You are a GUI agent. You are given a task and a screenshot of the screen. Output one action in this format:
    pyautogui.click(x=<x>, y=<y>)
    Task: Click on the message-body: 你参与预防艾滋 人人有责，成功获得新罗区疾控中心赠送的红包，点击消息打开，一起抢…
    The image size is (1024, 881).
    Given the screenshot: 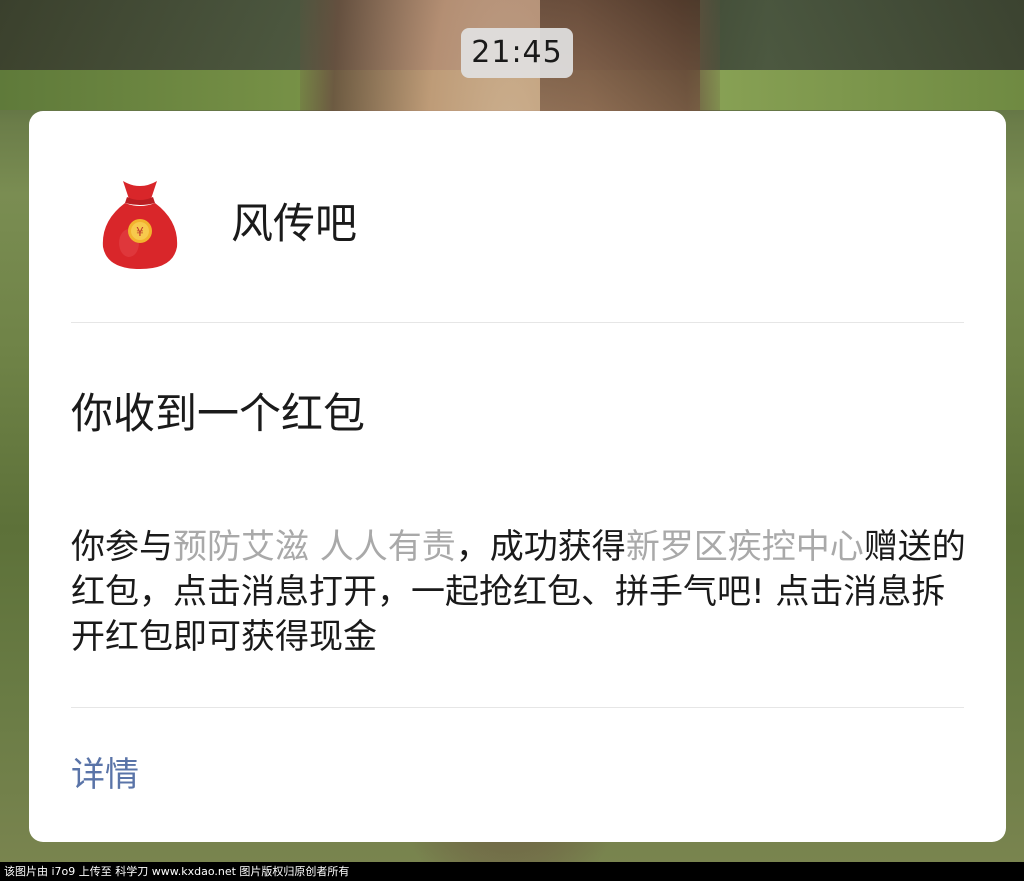 What is the action you would take?
    pyautogui.click(x=521, y=592)
    